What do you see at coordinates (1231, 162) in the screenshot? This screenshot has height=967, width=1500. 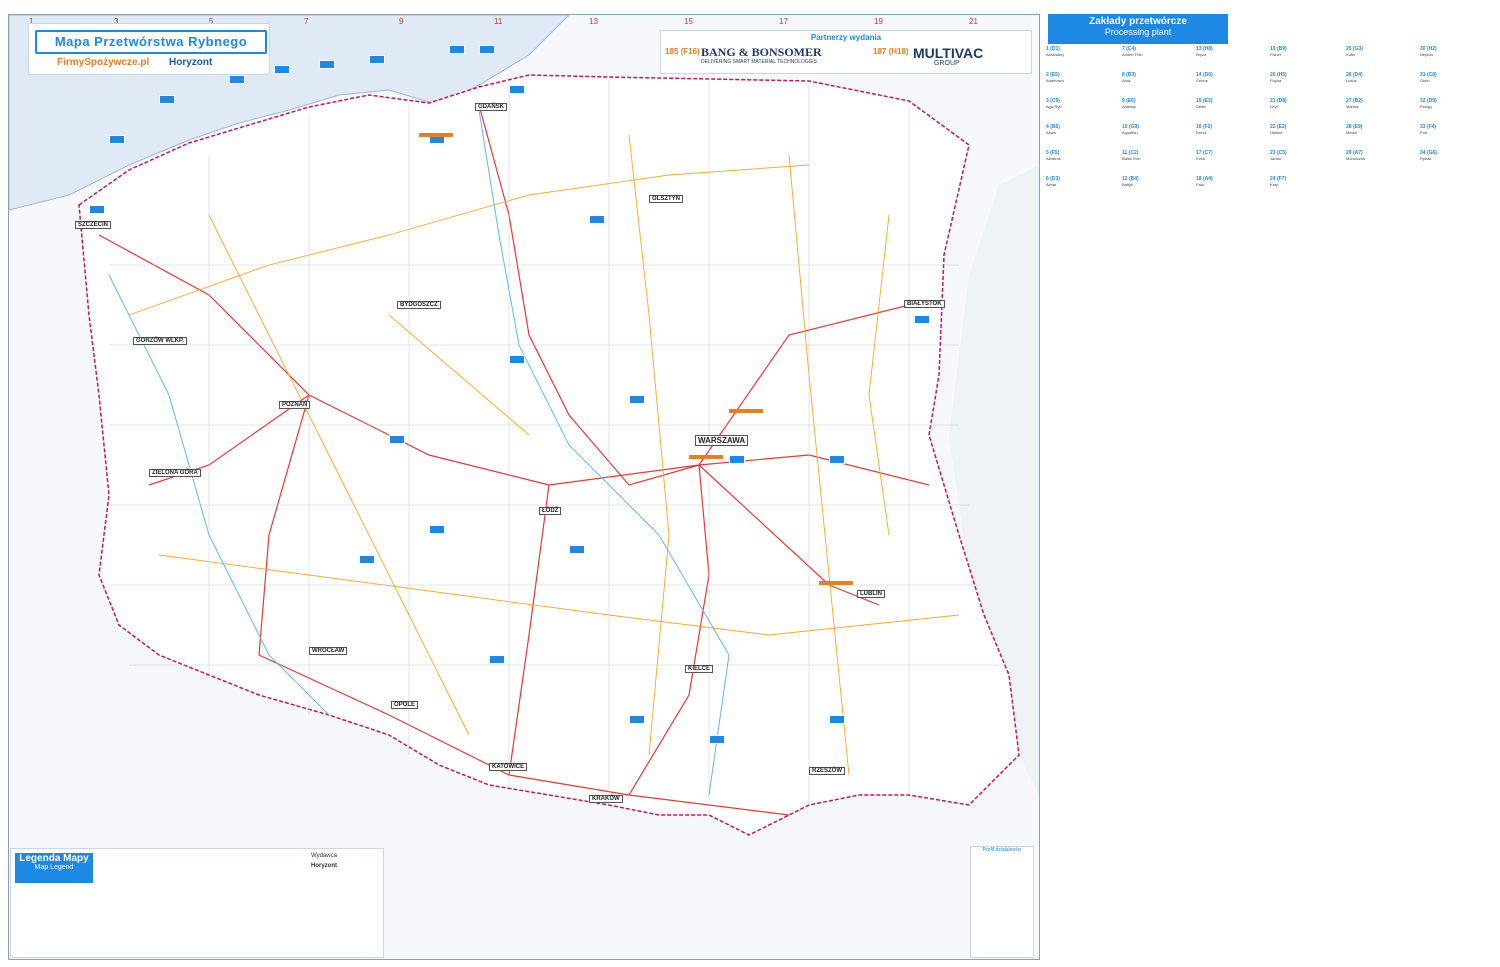 I see `list-item: 17 (C7) Evita` at bounding box center [1231, 162].